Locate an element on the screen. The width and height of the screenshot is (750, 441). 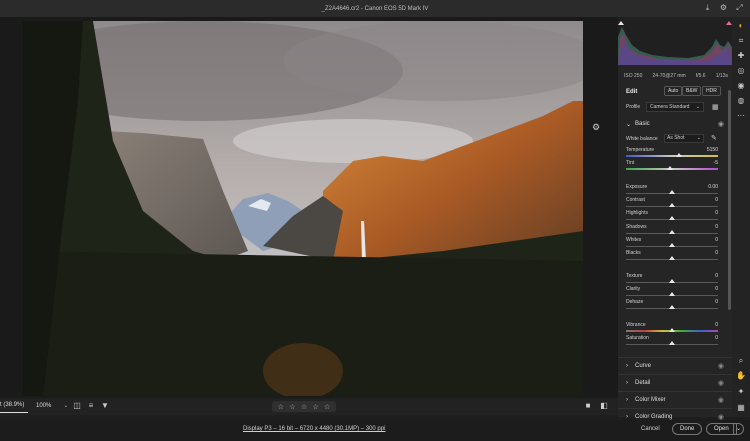
exif-aperture: f/5.6 is located at coordinates (700, 76).